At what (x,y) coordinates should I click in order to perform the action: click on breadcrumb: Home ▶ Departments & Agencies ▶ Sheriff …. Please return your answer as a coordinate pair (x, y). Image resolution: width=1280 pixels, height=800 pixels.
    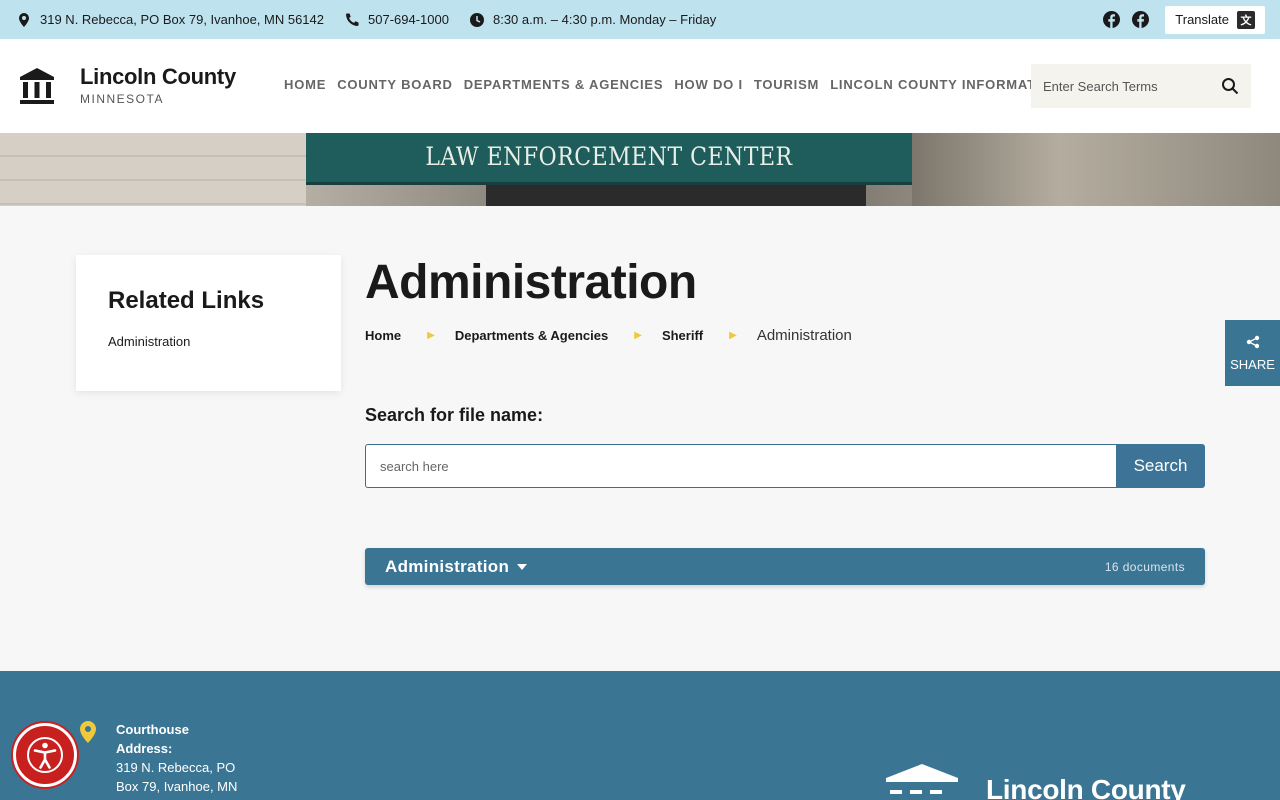
    Looking at the image, I should click on (608, 335).